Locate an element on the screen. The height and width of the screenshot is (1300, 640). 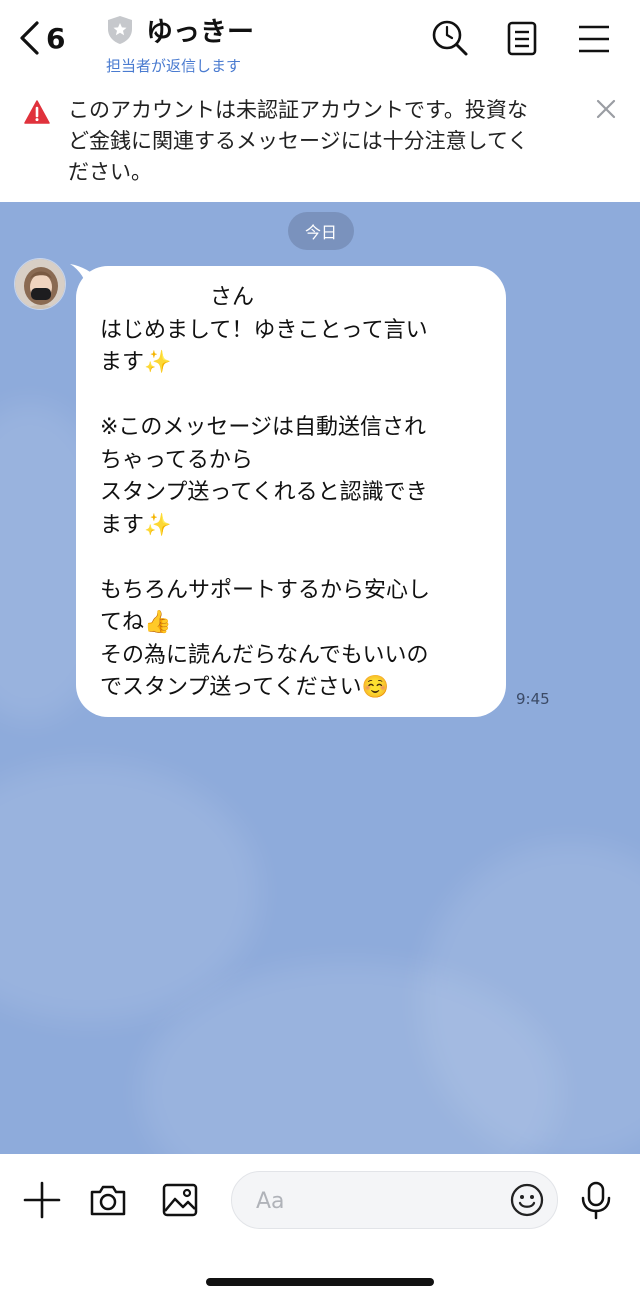
chat-title-block: ゆっきー 担当者が返信します is located at coordinates (180, 43).